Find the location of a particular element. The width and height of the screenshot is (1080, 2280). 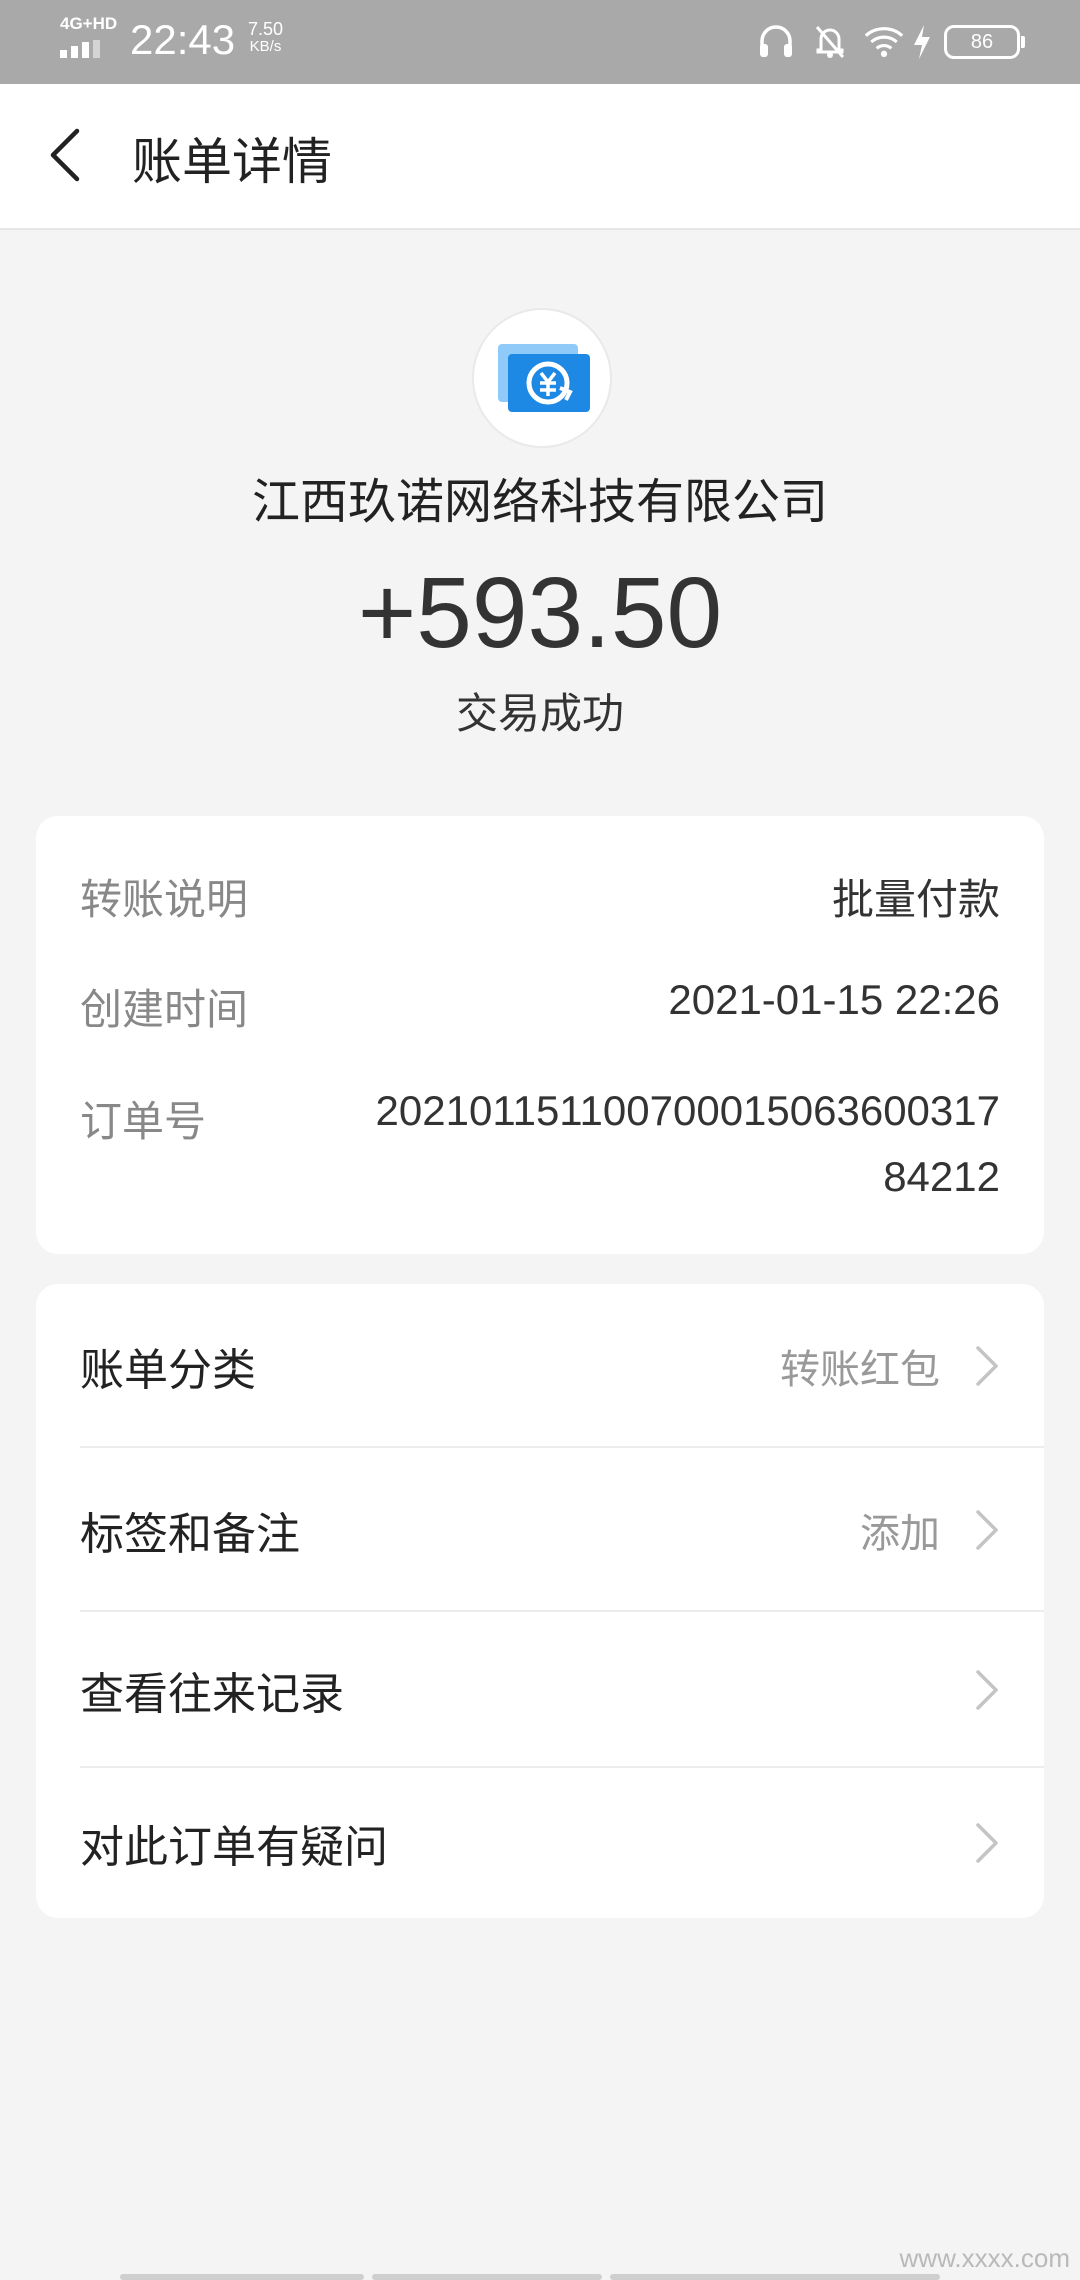

wifi-icon is located at coordinates (884, 42).